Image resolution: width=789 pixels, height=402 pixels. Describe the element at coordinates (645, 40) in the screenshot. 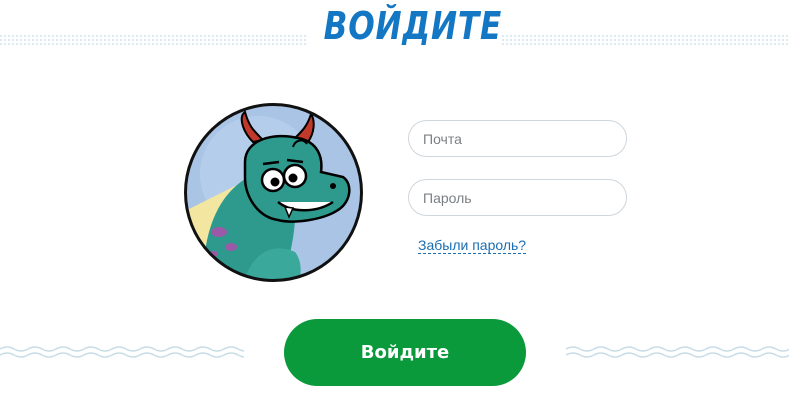

I see `header-decoration-right` at that location.